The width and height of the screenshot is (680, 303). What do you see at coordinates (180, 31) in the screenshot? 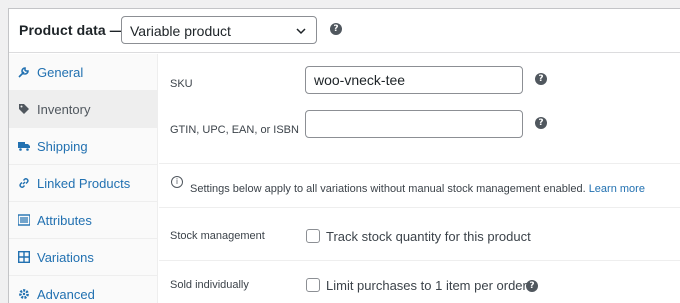
I see `product-type-value: Variable product` at bounding box center [180, 31].